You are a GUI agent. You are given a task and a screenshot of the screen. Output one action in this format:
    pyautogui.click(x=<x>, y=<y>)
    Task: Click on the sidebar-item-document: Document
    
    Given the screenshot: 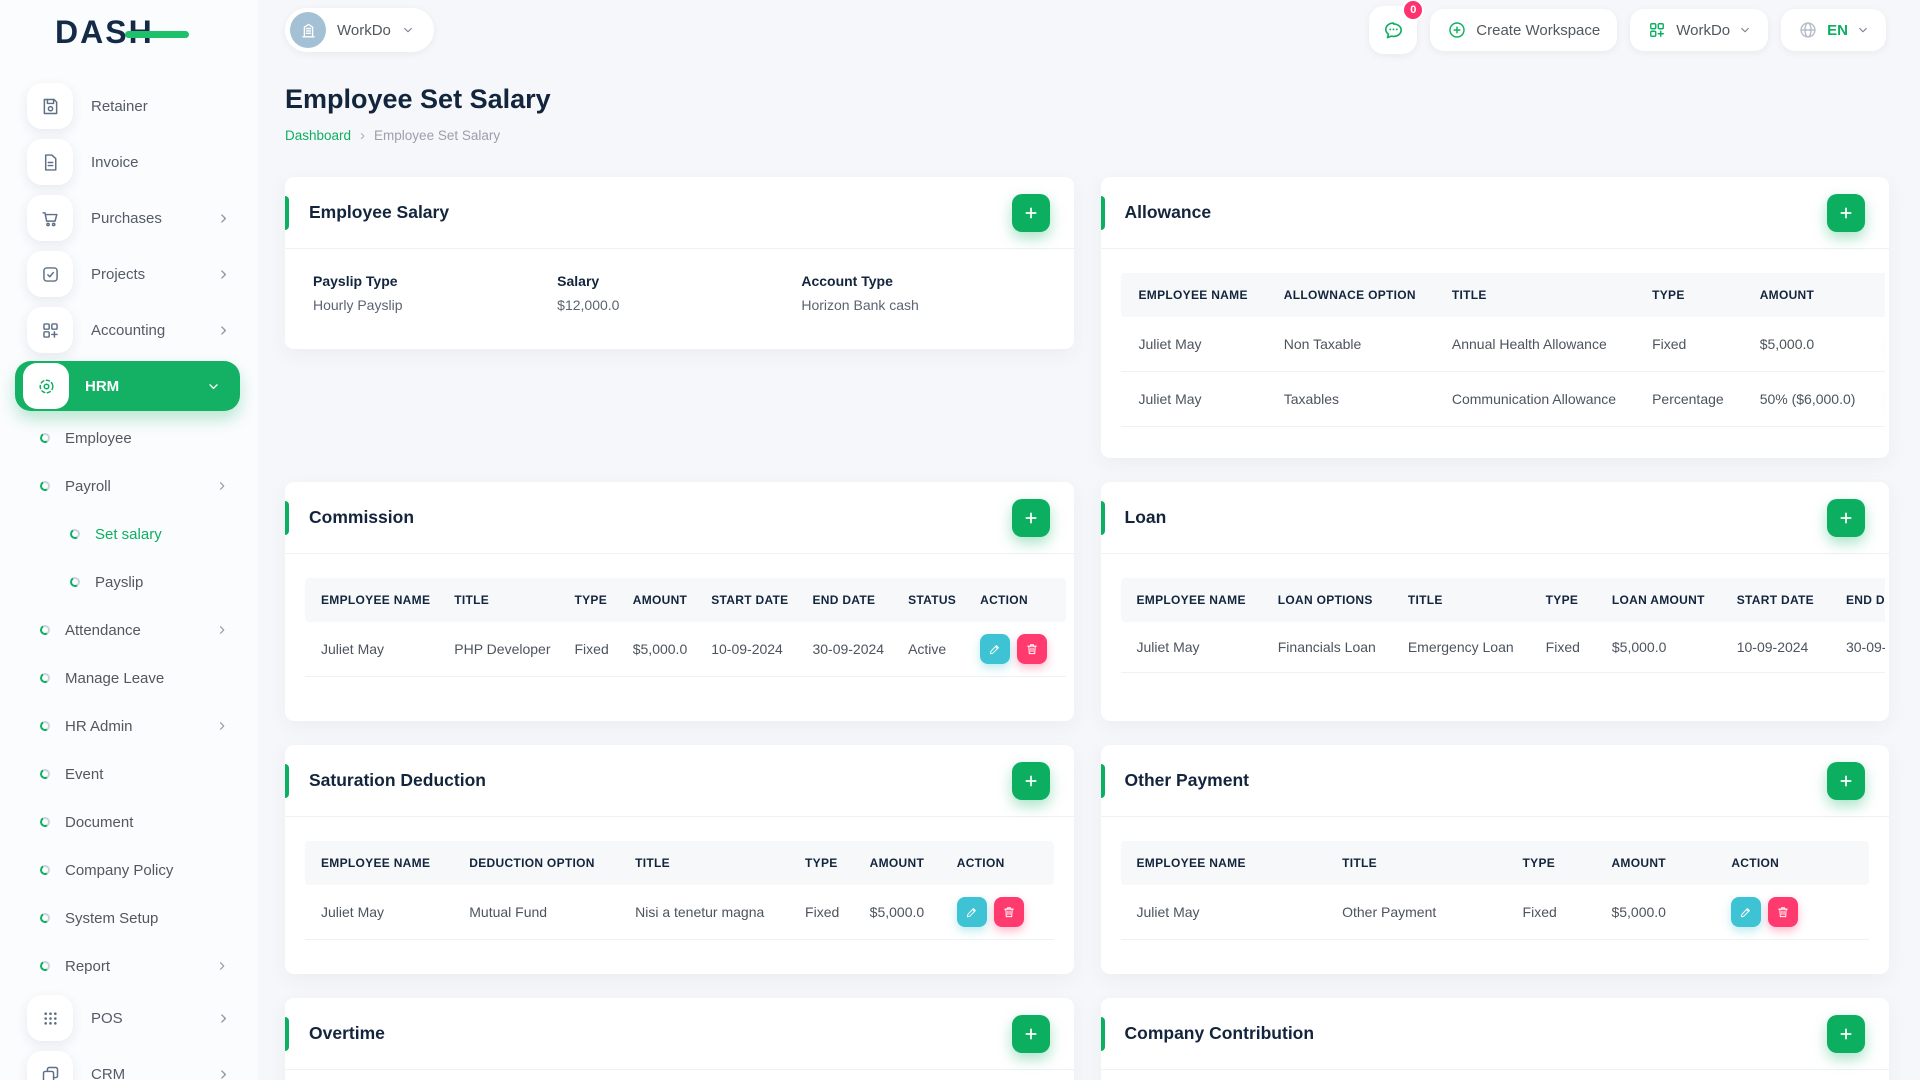 What is the action you would take?
    pyautogui.click(x=129, y=822)
    